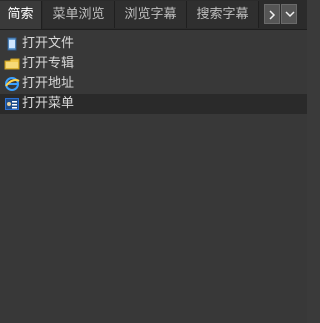  I want to click on list-item-label: 打开专辑, so click(48, 63).